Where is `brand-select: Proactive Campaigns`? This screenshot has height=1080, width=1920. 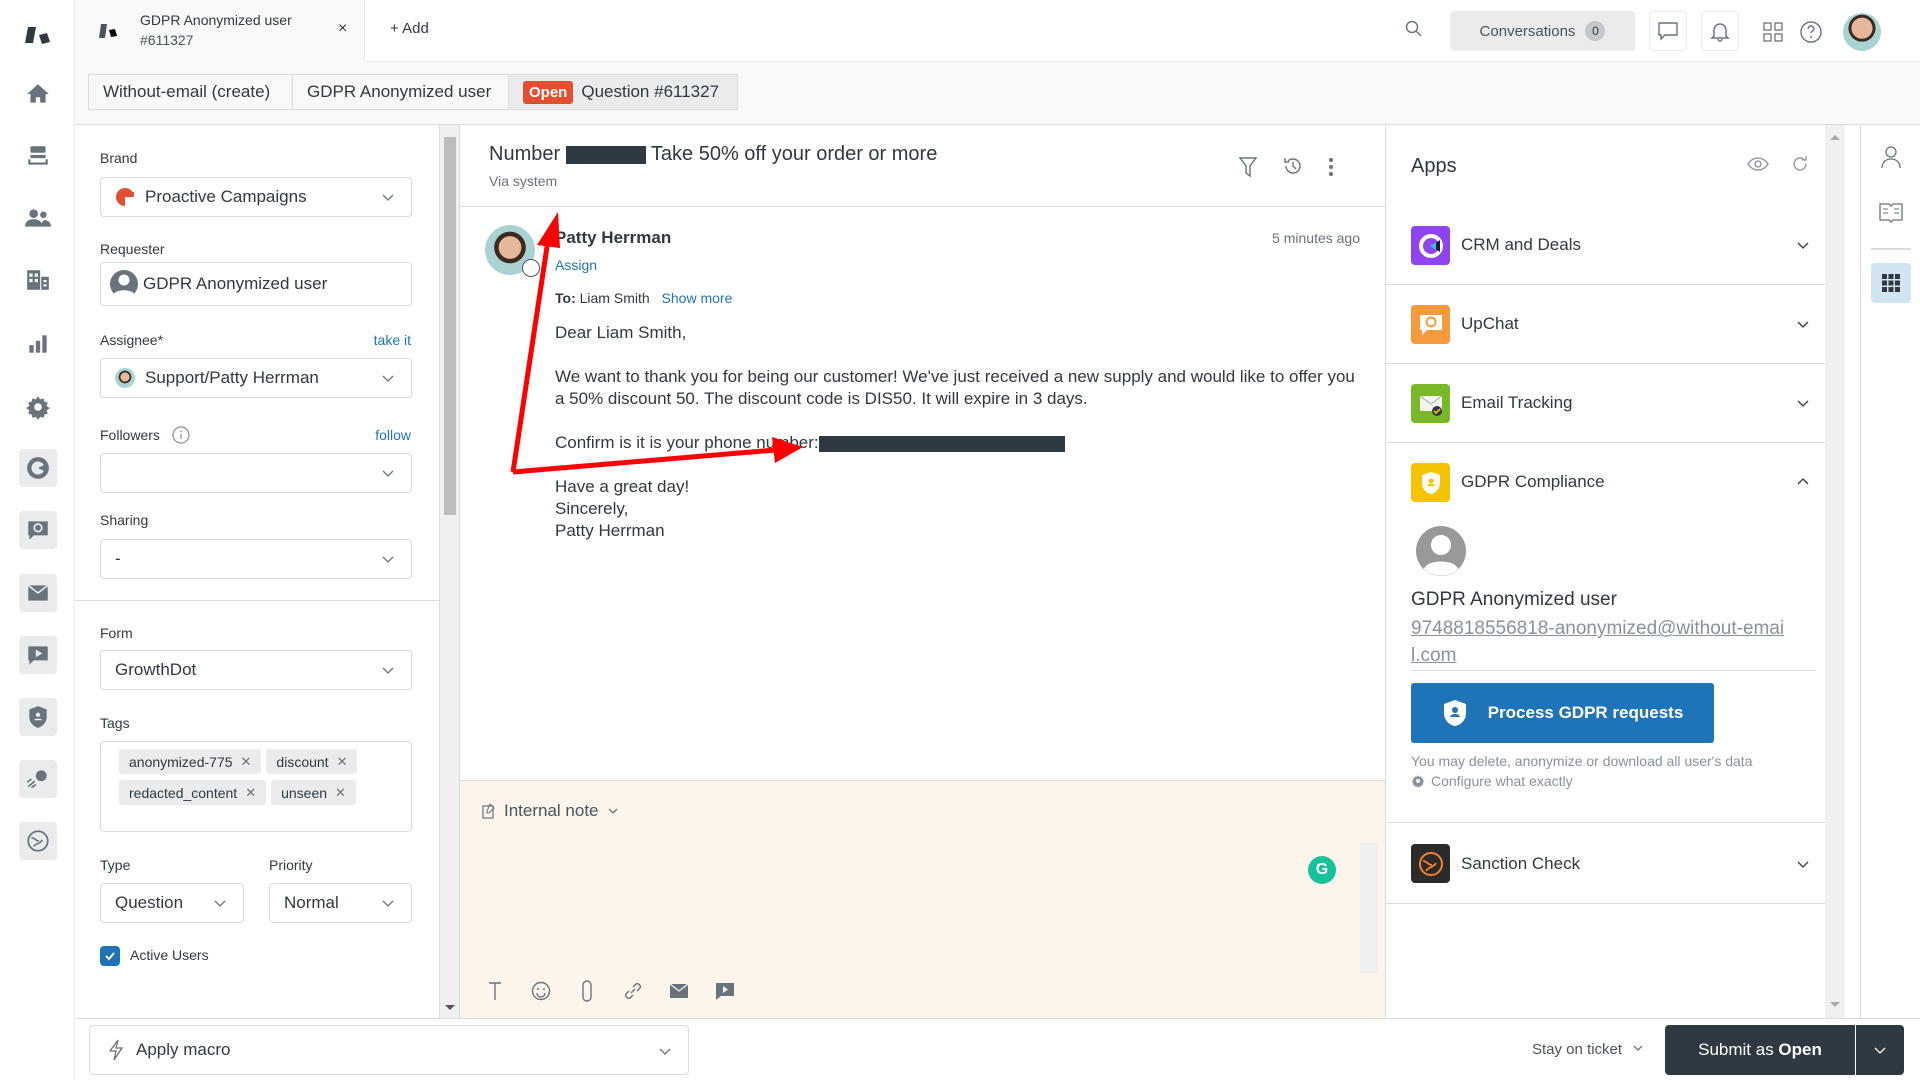 brand-select: Proactive Campaigns is located at coordinates (256, 197).